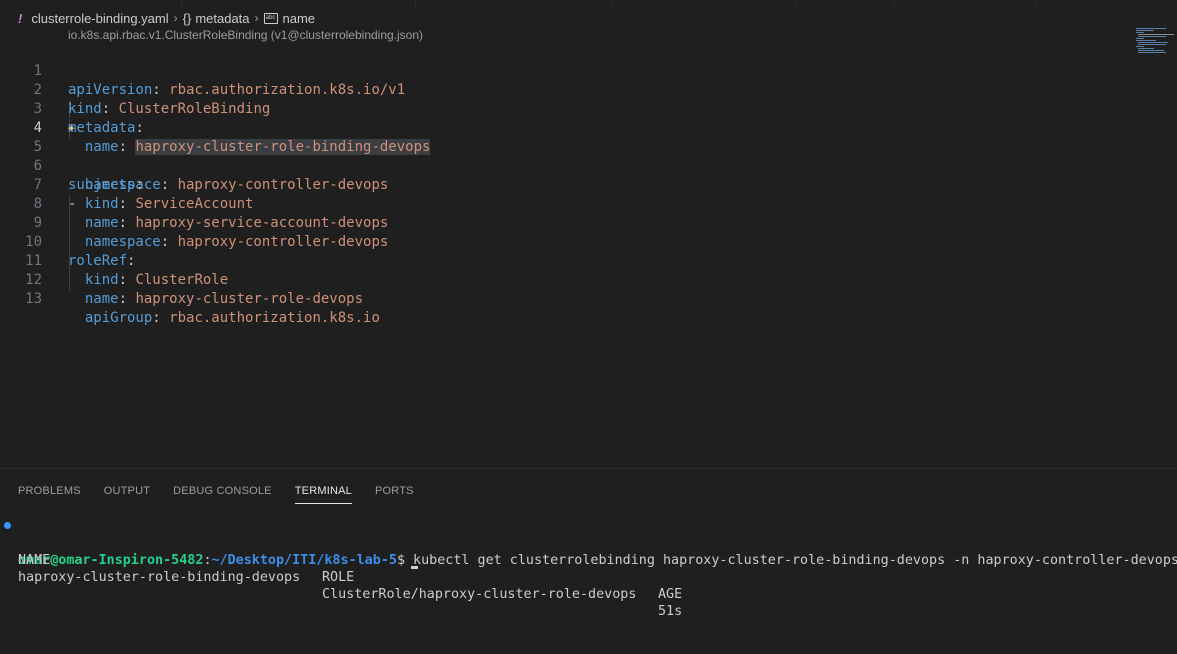 The image size is (1177, 654). What do you see at coordinates (670, 611) in the screenshot?
I see `cell-age: 51s` at bounding box center [670, 611].